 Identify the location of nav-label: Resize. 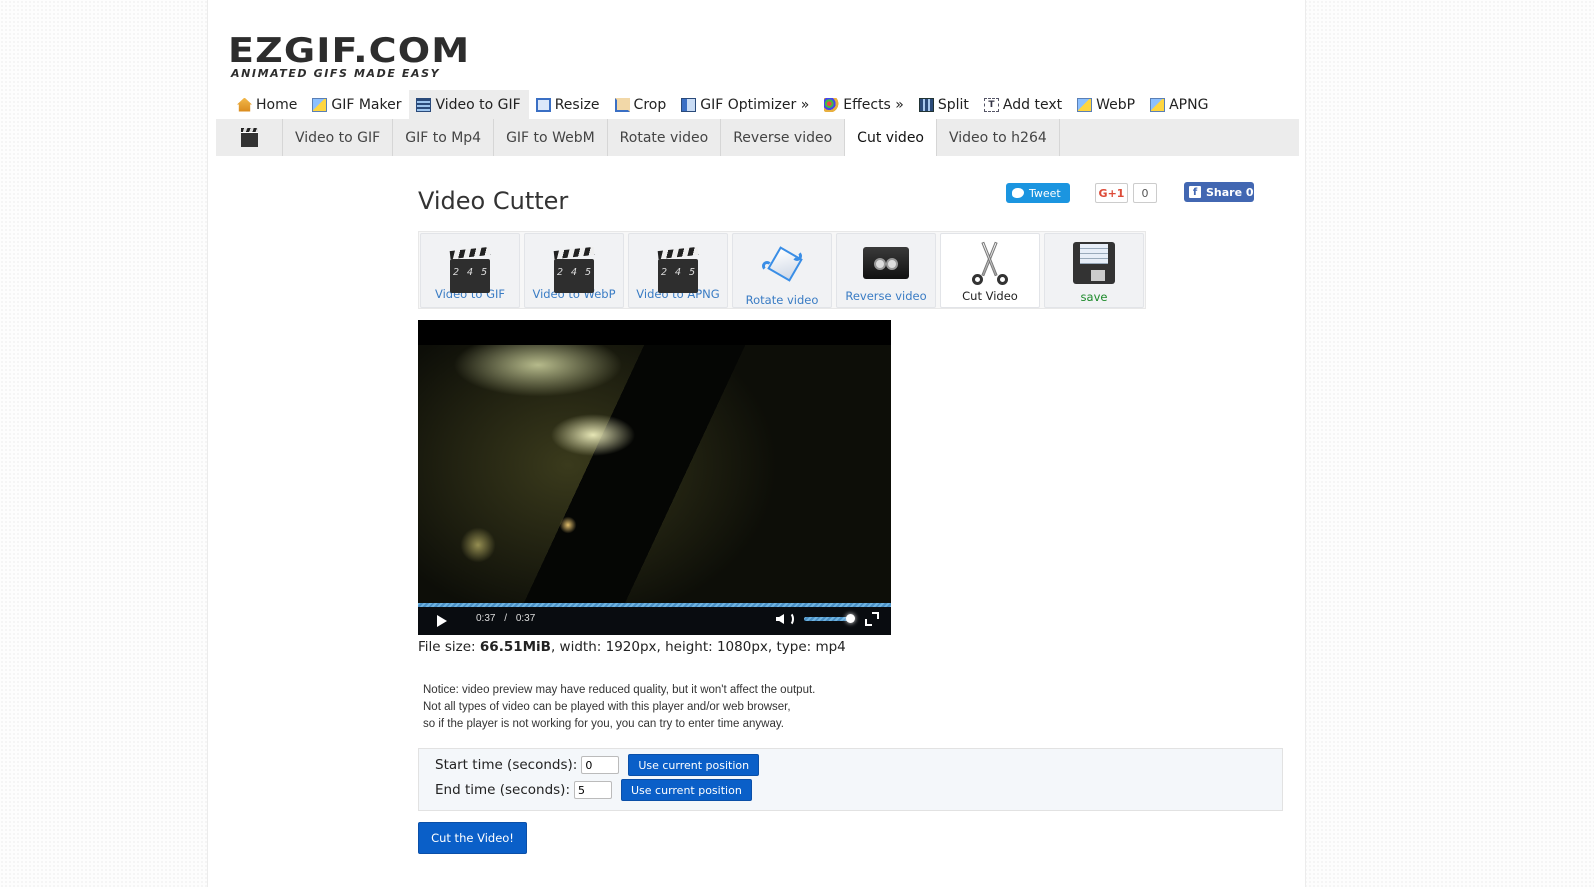
(577, 104).